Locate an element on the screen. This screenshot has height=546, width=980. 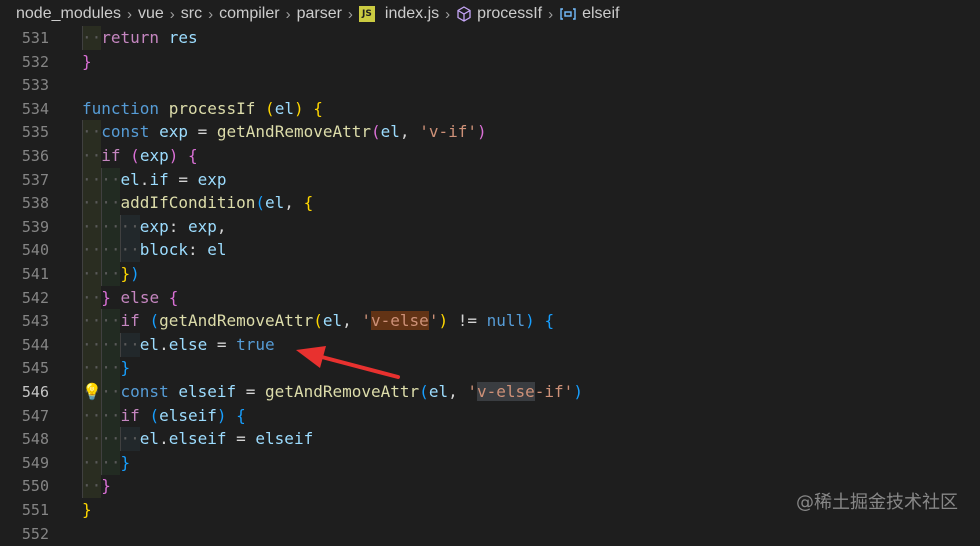
red-arrow-annotation is located at coordinates (348, 362).